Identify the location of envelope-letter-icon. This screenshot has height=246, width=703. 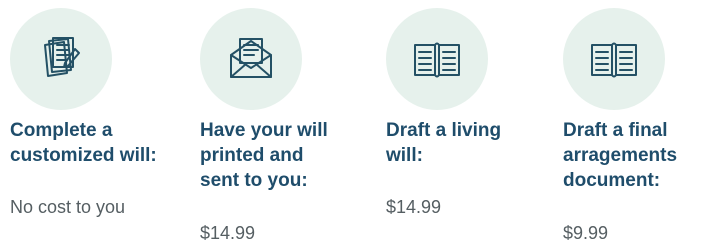
(251, 58).